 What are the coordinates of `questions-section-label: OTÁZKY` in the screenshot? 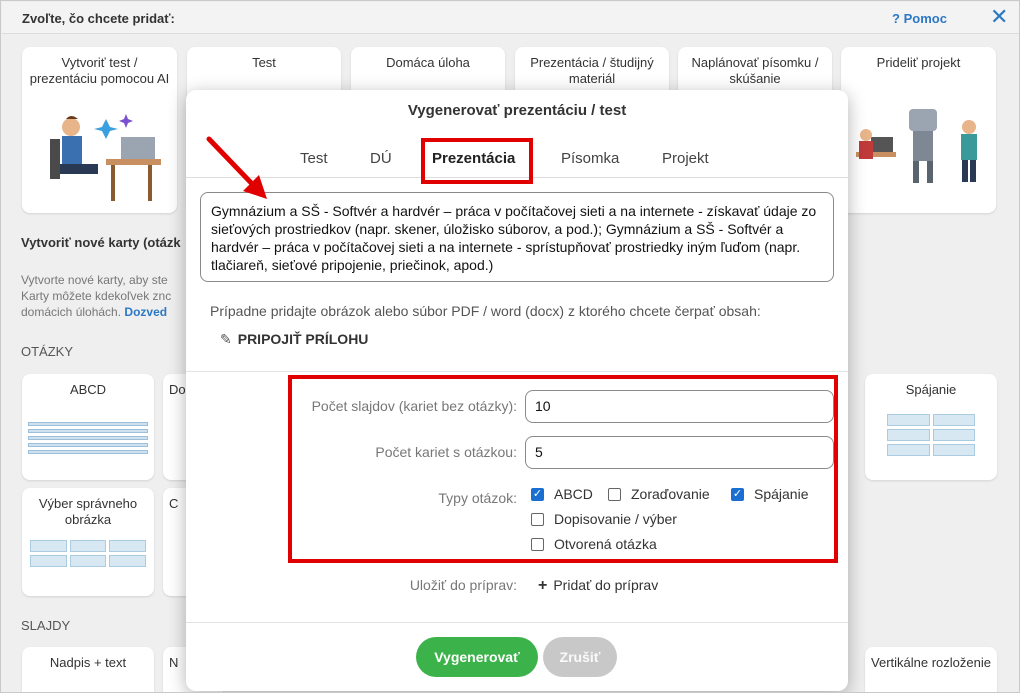 It's located at (47, 351).